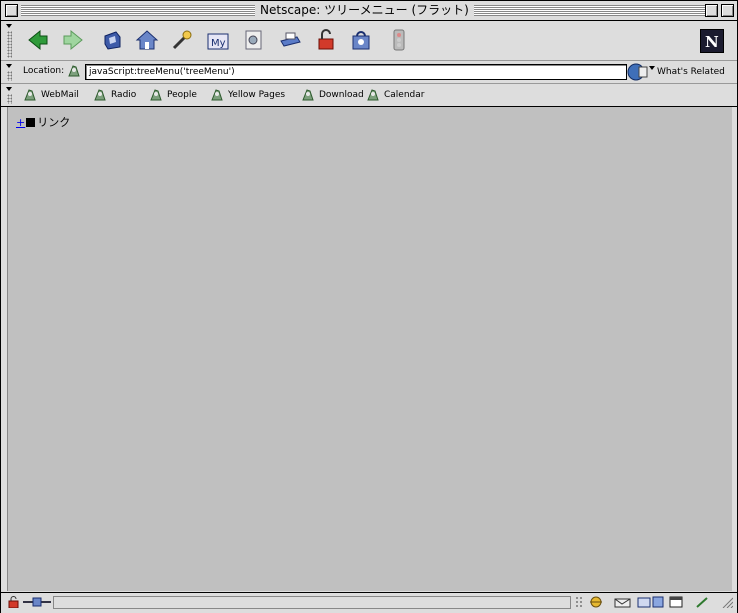 Image resolution: width=738 pixels, height=613 pixels. What do you see at coordinates (702, 602) in the screenshot?
I see `pen-edit-icon` at bounding box center [702, 602].